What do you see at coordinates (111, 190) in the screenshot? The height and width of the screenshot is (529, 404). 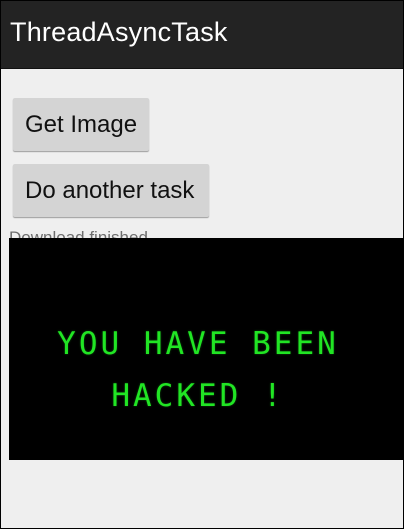 I see `do-another-task-button: Do another task` at bounding box center [111, 190].